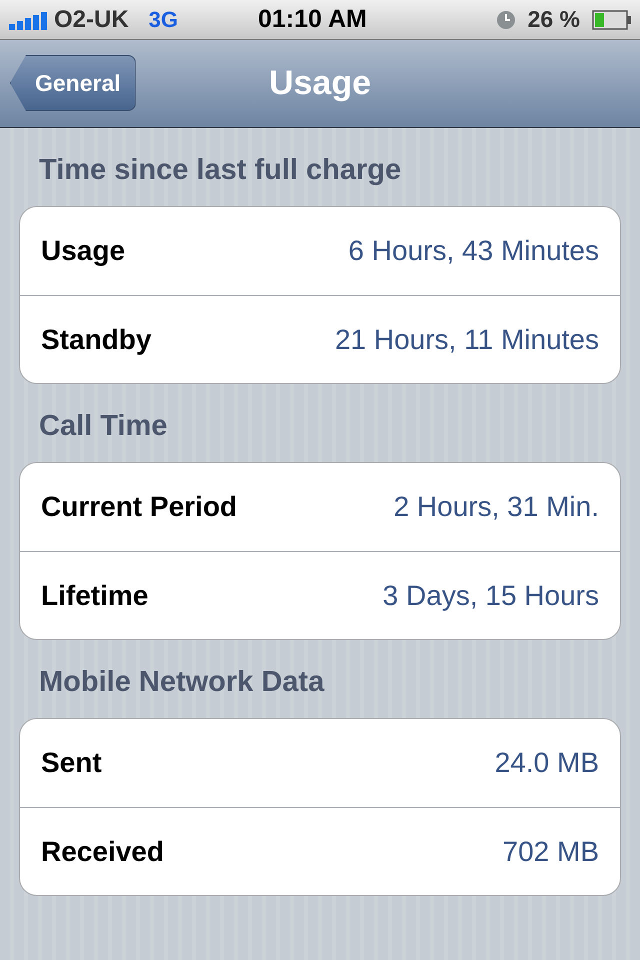  What do you see at coordinates (102, 851) in the screenshot?
I see `row-label: Received` at bounding box center [102, 851].